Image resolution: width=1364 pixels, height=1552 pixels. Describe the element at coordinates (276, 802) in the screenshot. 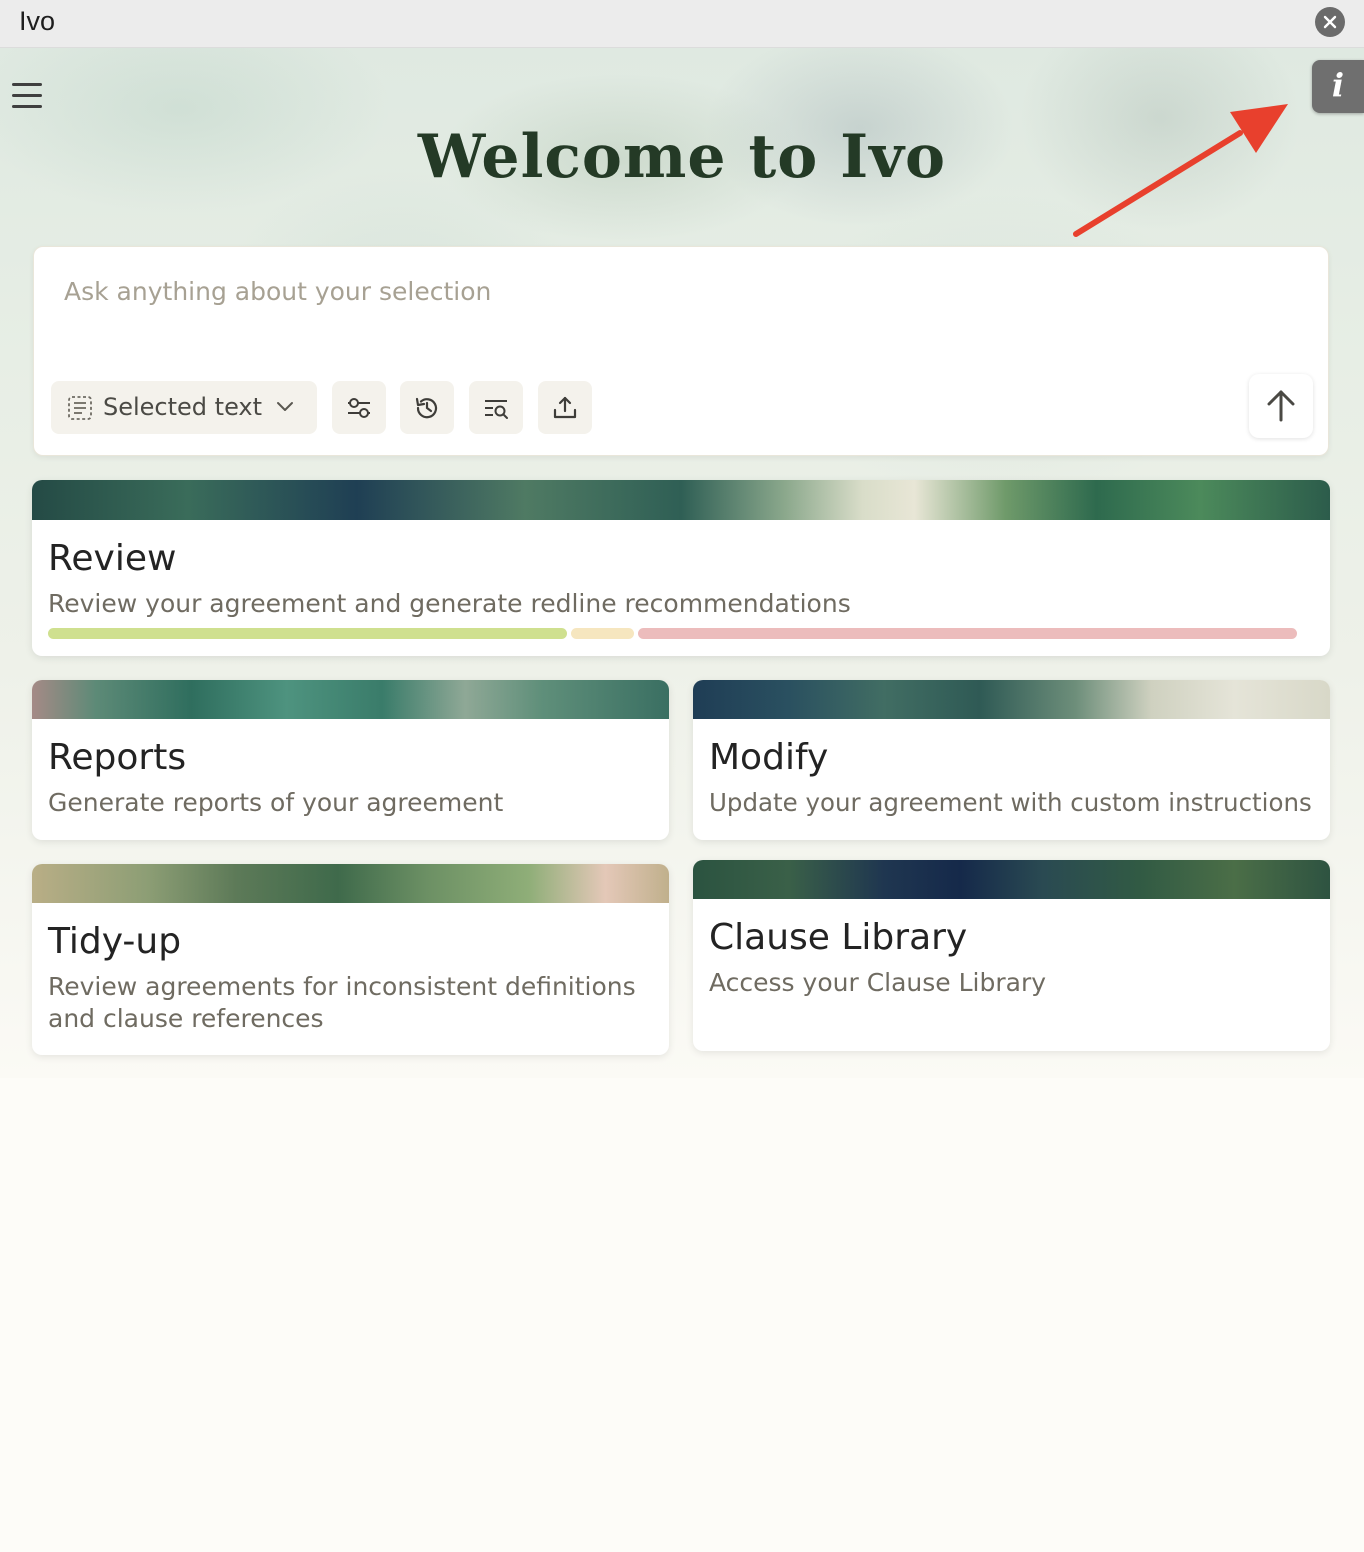

I see `card-description: Generate reports of your agreement` at that location.